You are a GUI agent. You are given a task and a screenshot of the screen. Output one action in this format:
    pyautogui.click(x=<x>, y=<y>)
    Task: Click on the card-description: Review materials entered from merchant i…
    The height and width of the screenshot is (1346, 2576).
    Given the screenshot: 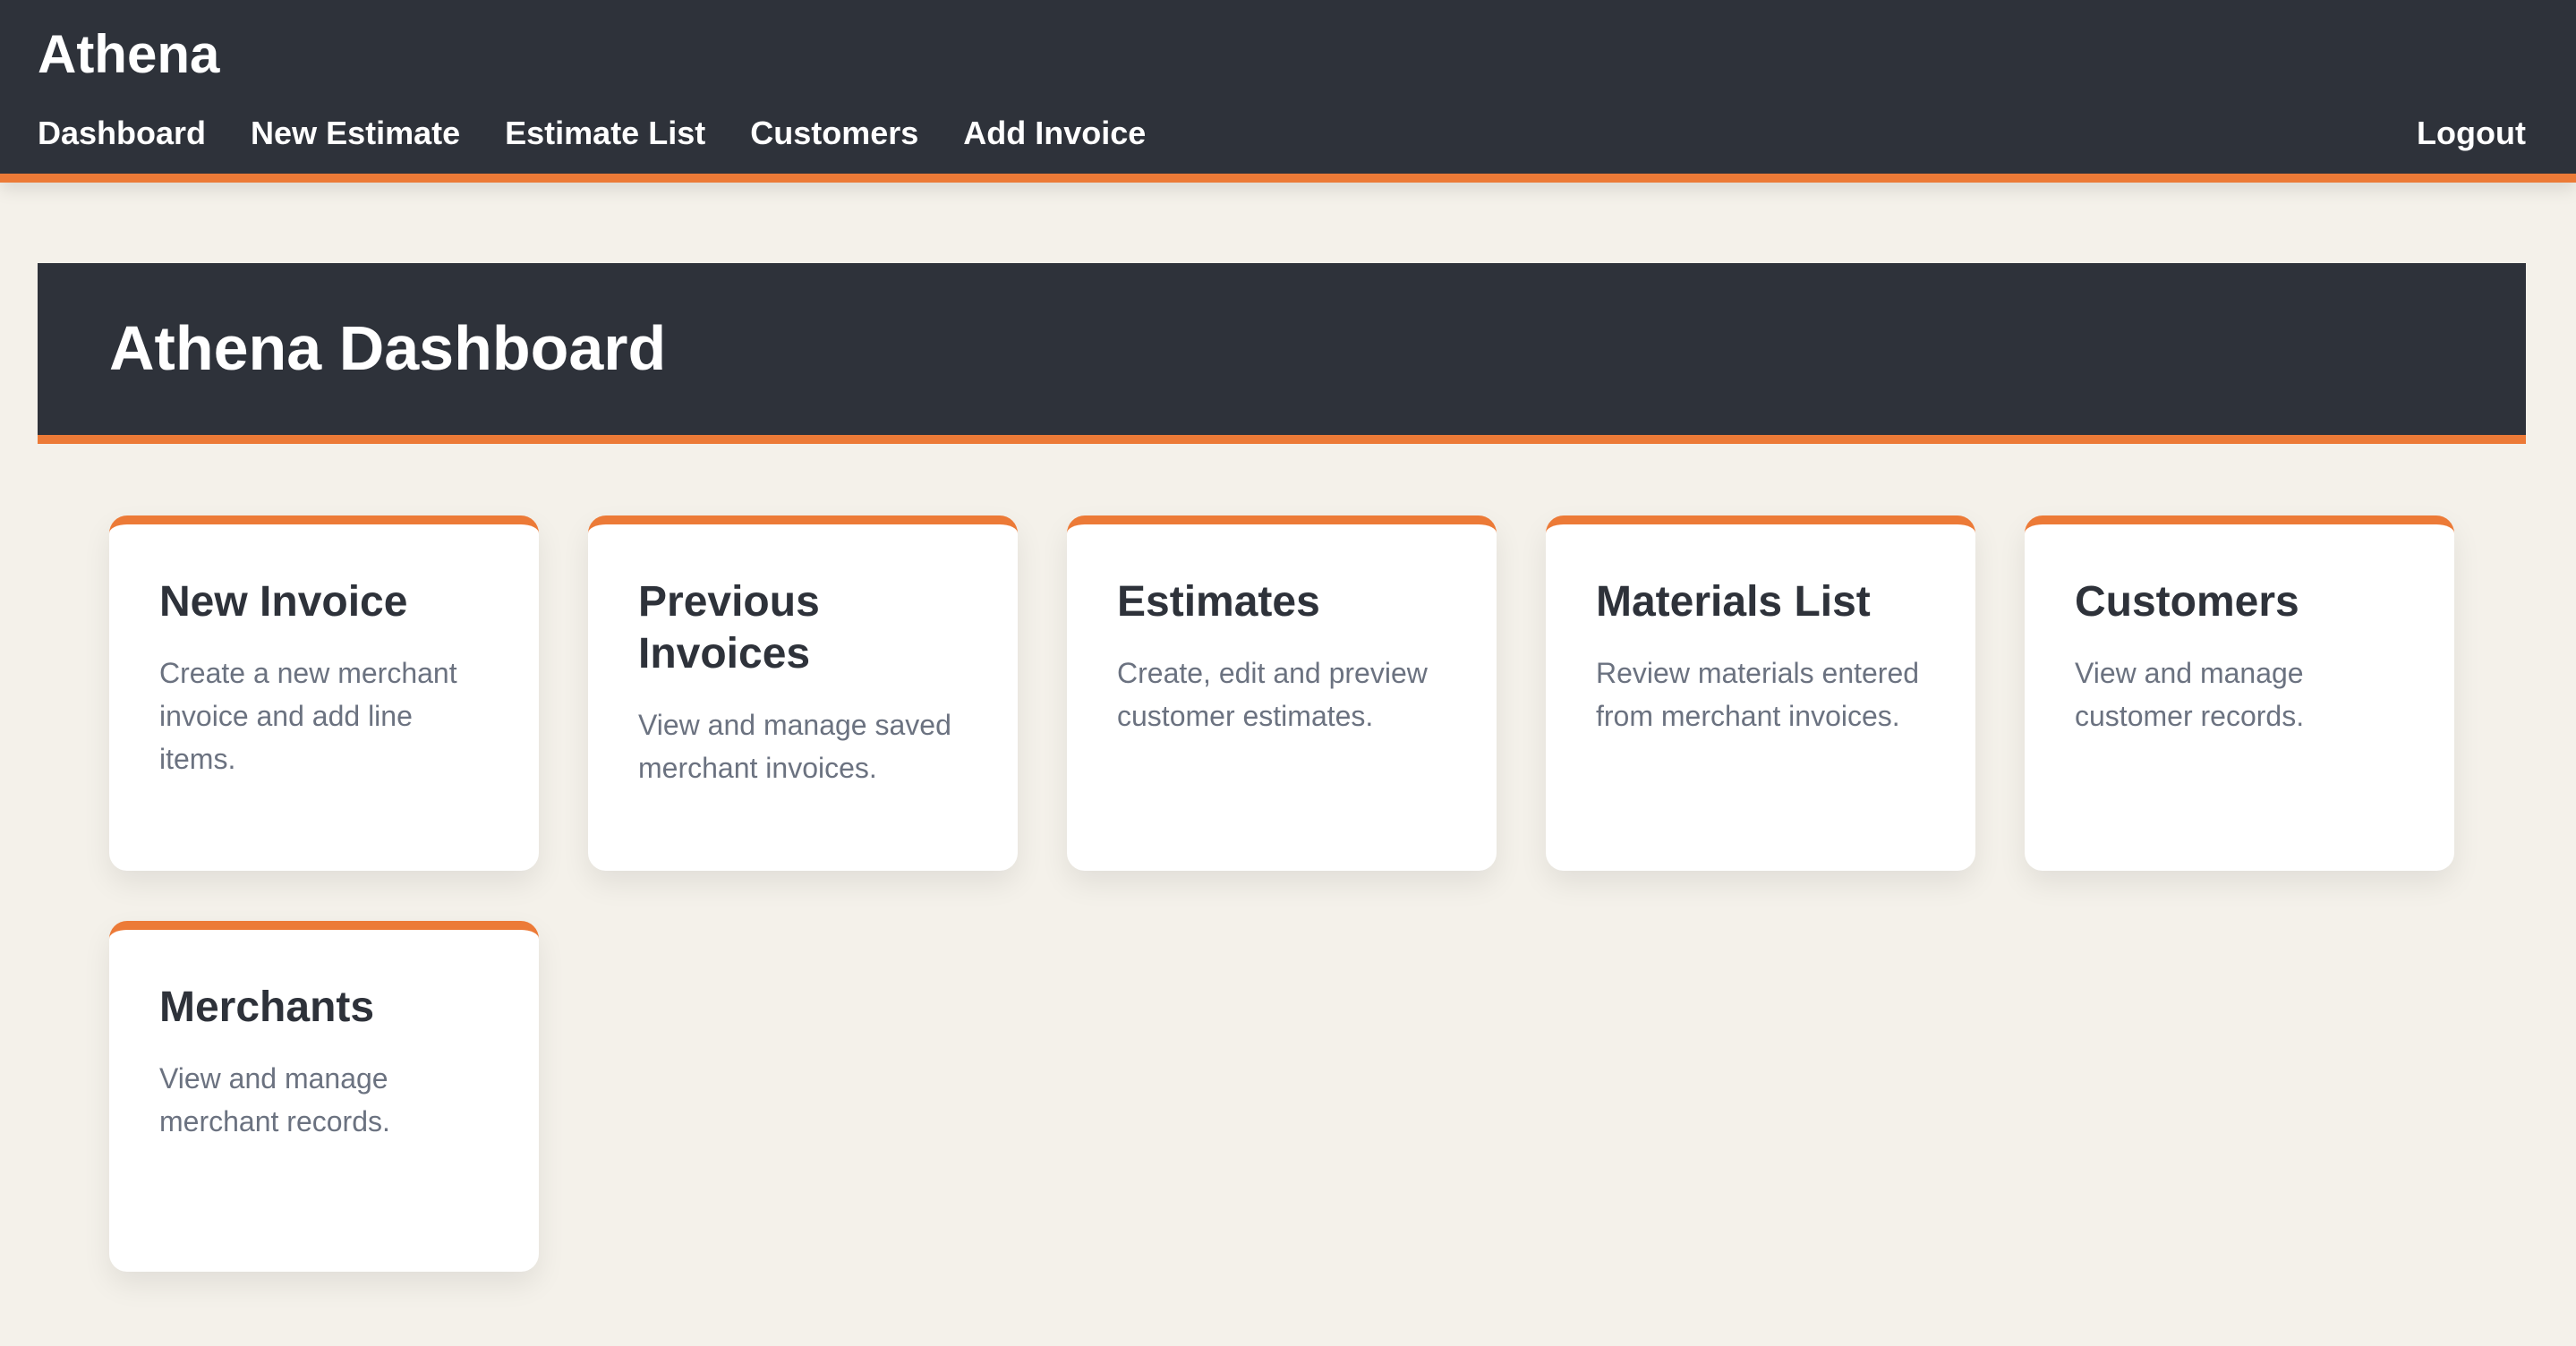 What is the action you would take?
    pyautogui.click(x=1758, y=695)
    